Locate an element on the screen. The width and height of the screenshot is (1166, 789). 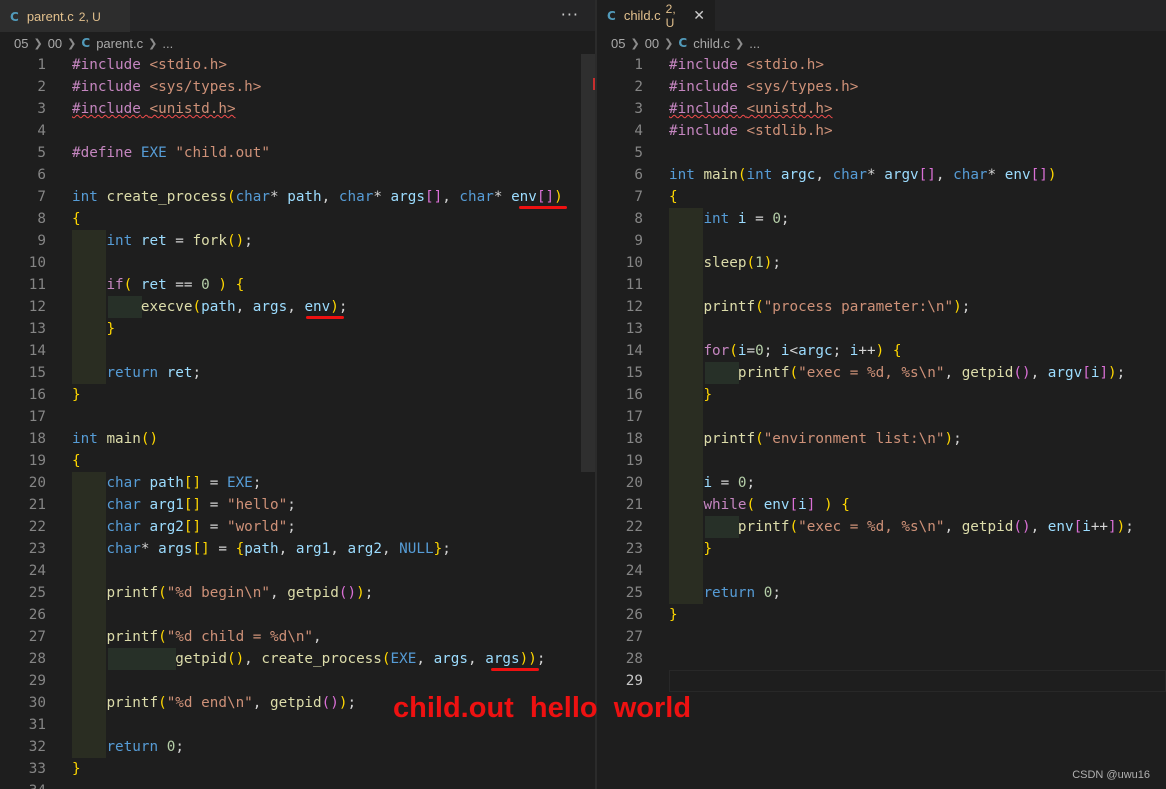
more-actions-icon: ··· is located at coordinates (570, 14).